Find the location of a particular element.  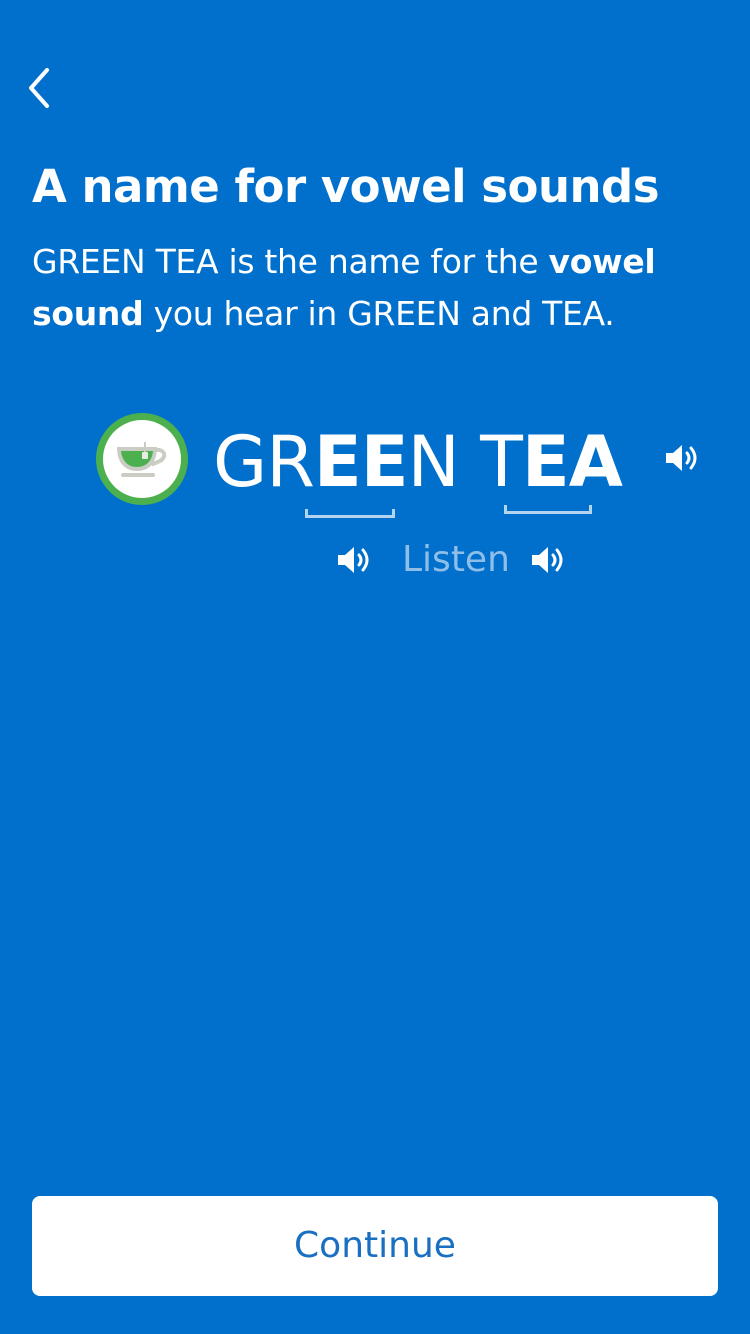

vowel-word-green-tea: GREEN TEA is located at coordinates (418, 463).